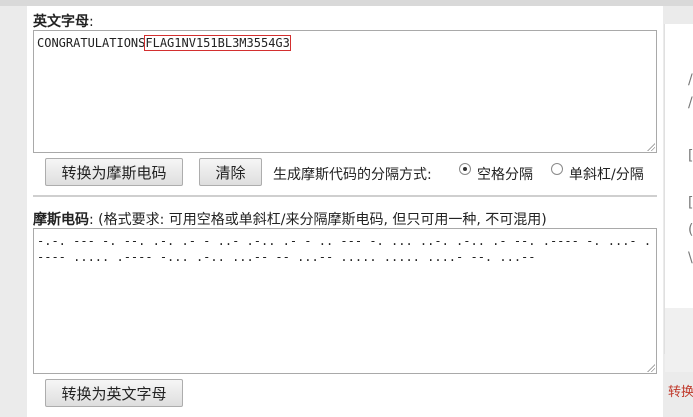  I want to click on radio-slash-label: 单斜杠/分隔, so click(606, 175).